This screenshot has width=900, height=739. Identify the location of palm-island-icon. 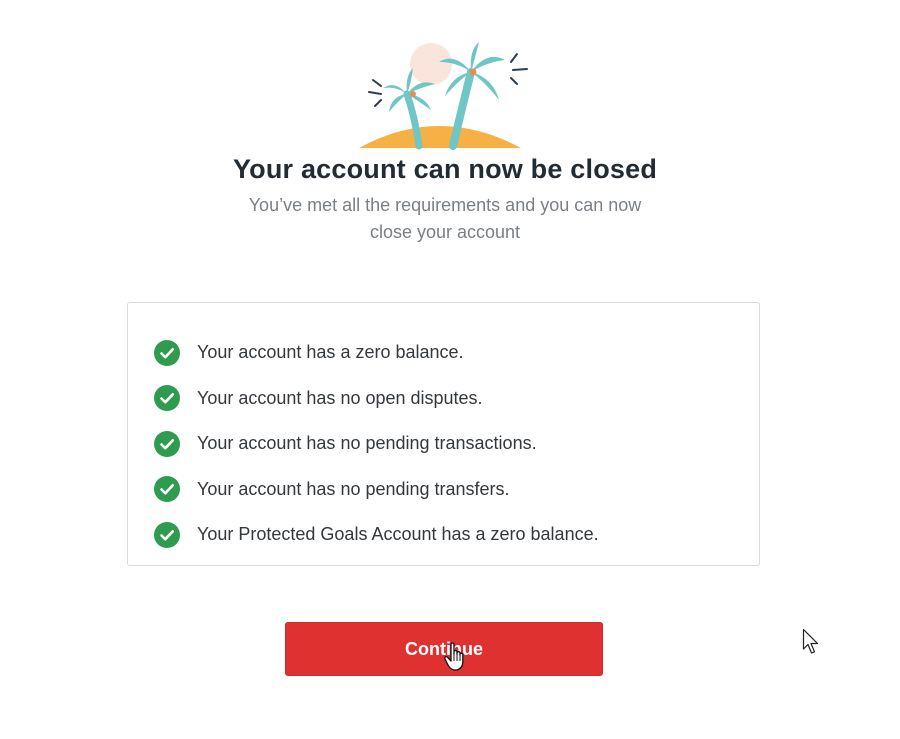
(443, 96).